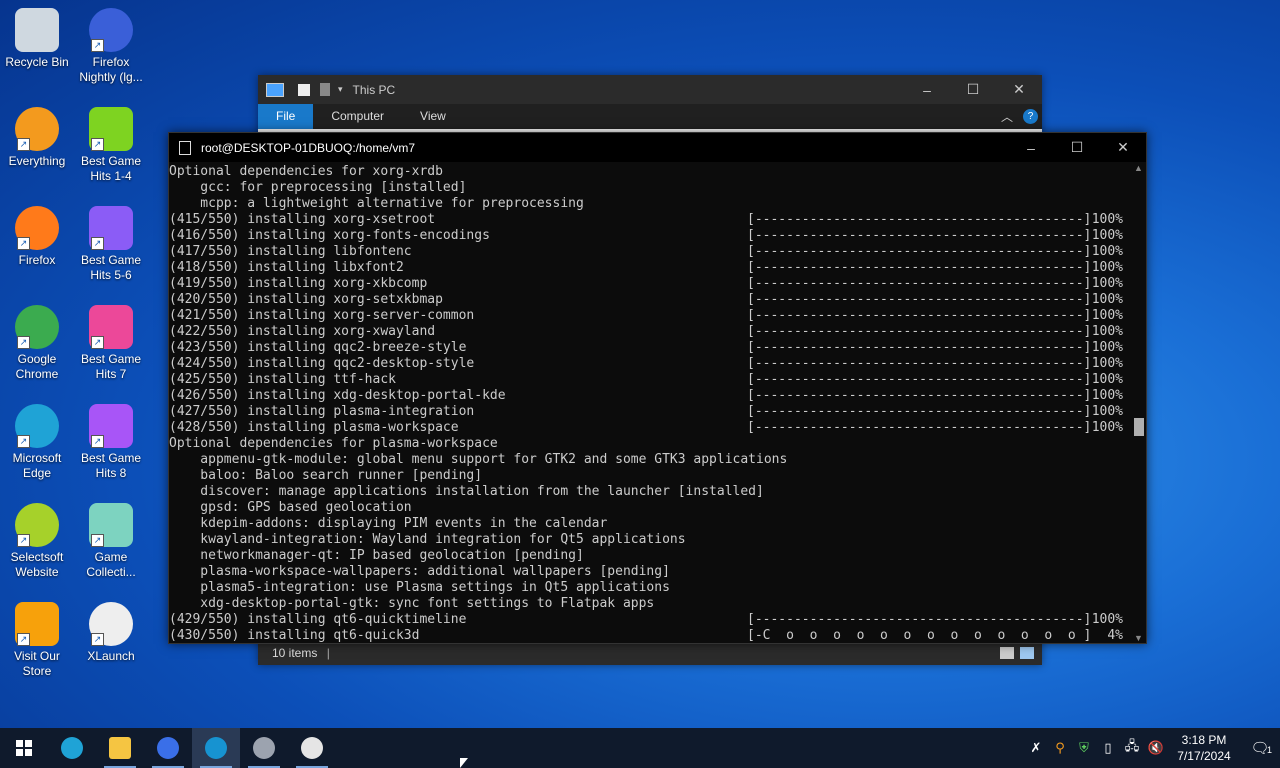 The height and width of the screenshot is (768, 1280). I want to click on firefox-nightly-icon, so click(168, 748).